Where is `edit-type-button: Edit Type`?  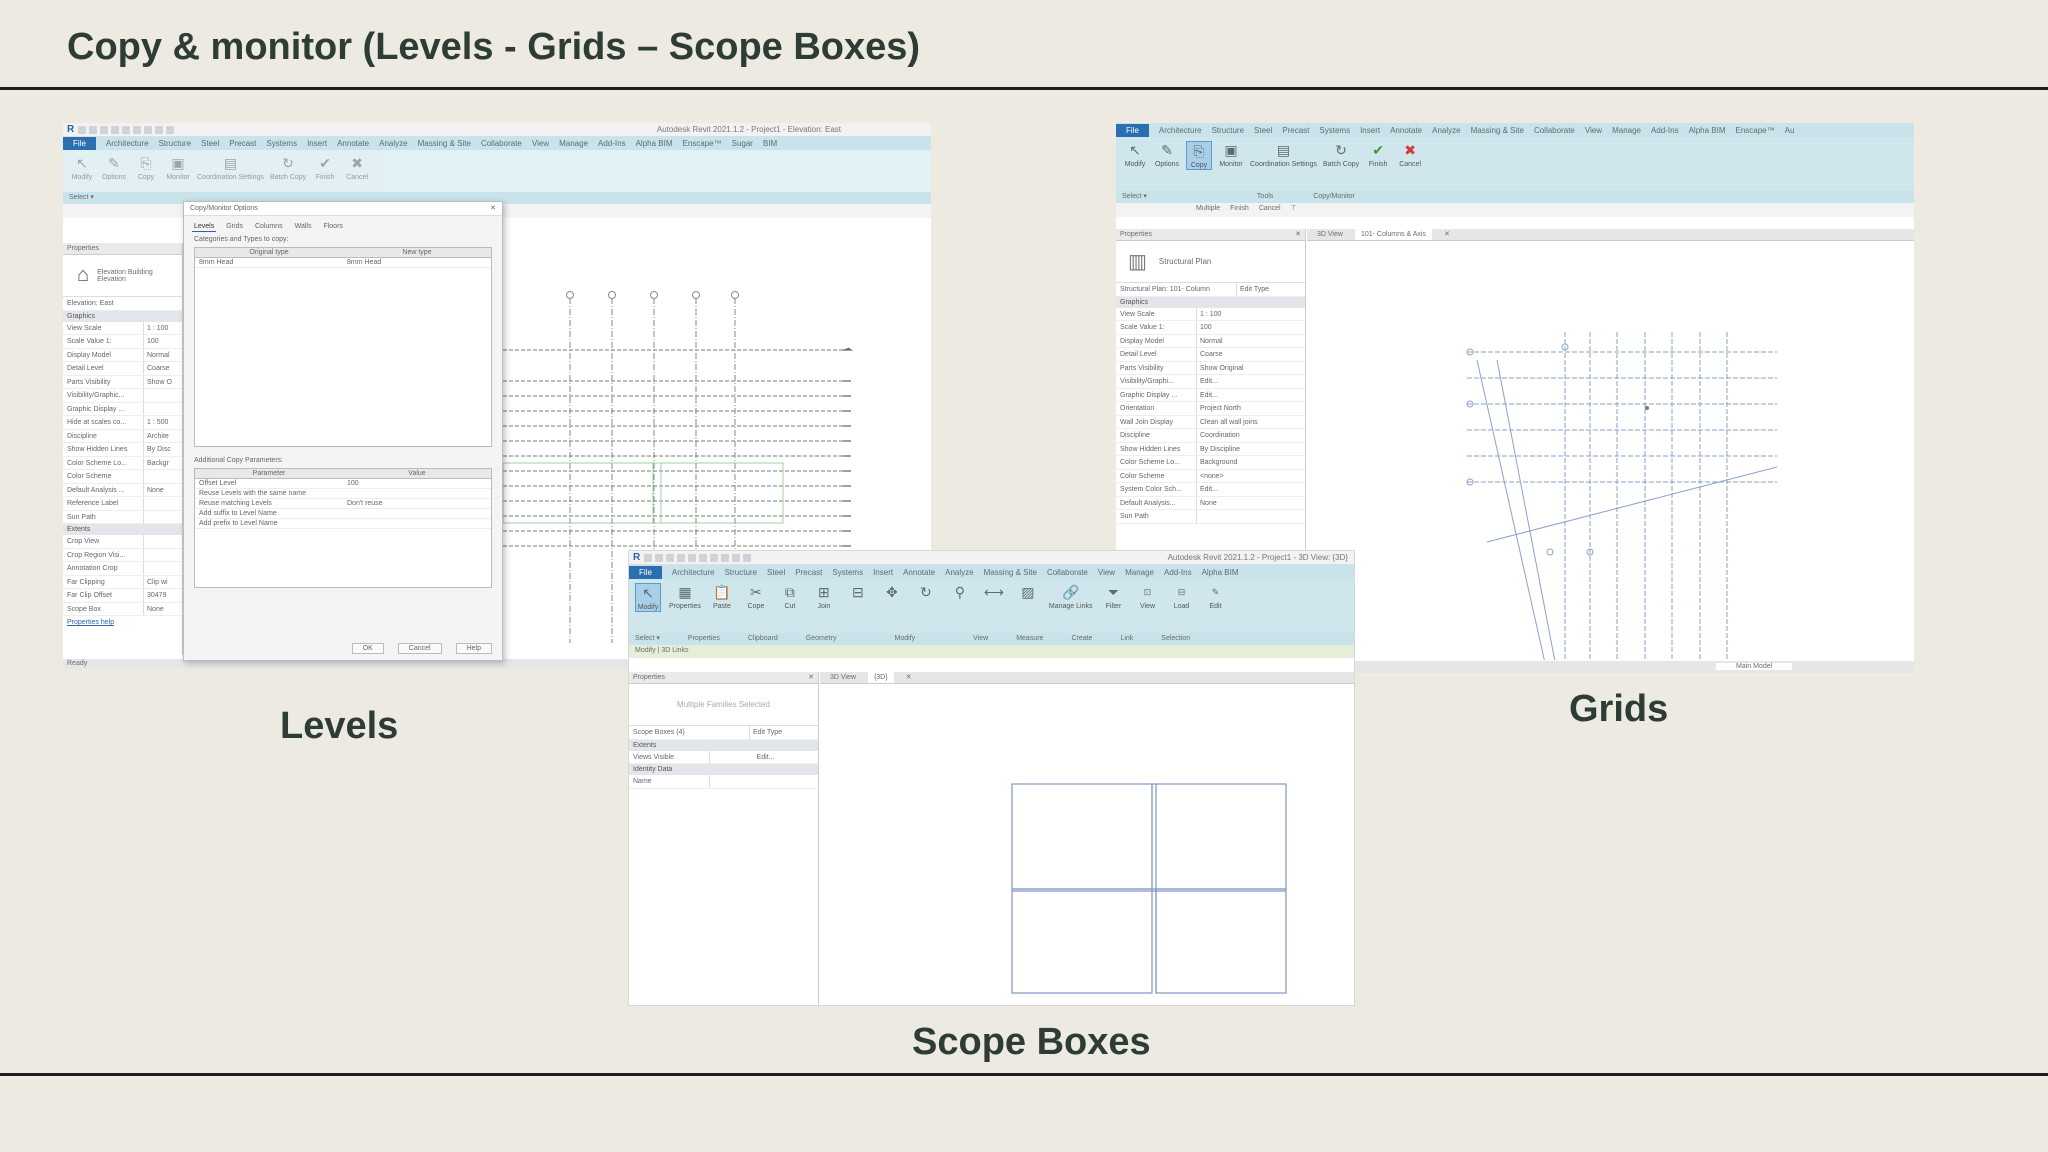 edit-type-button: Edit Type is located at coordinates (783, 732).